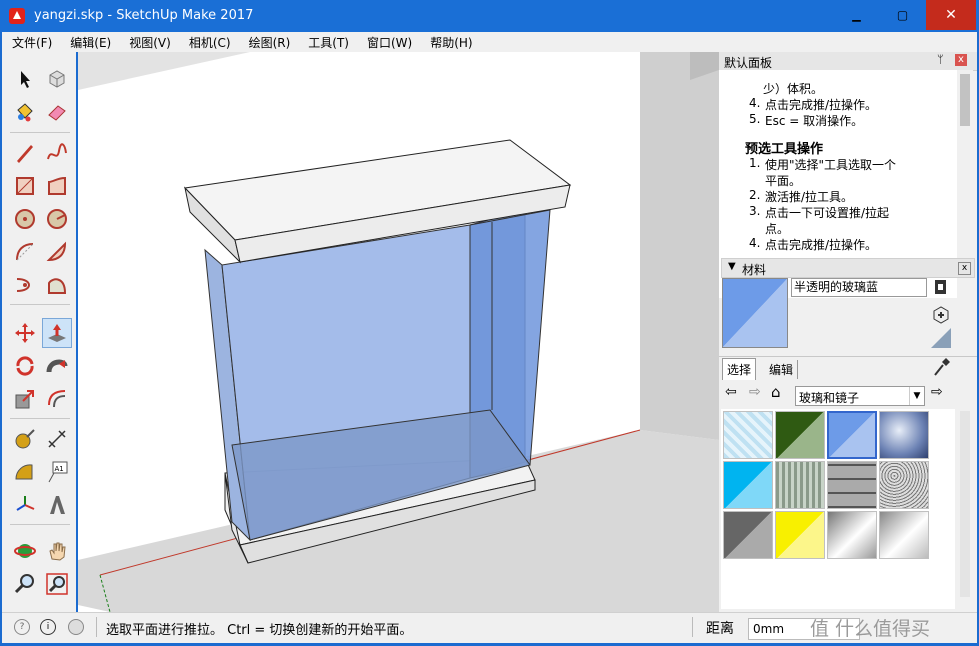 Image resolution: width=979 pixels, height=646 pixels. Describe the element at coordinates (149, 42) in the screenshot. I see `menu-view: 视图(V)` at that location.